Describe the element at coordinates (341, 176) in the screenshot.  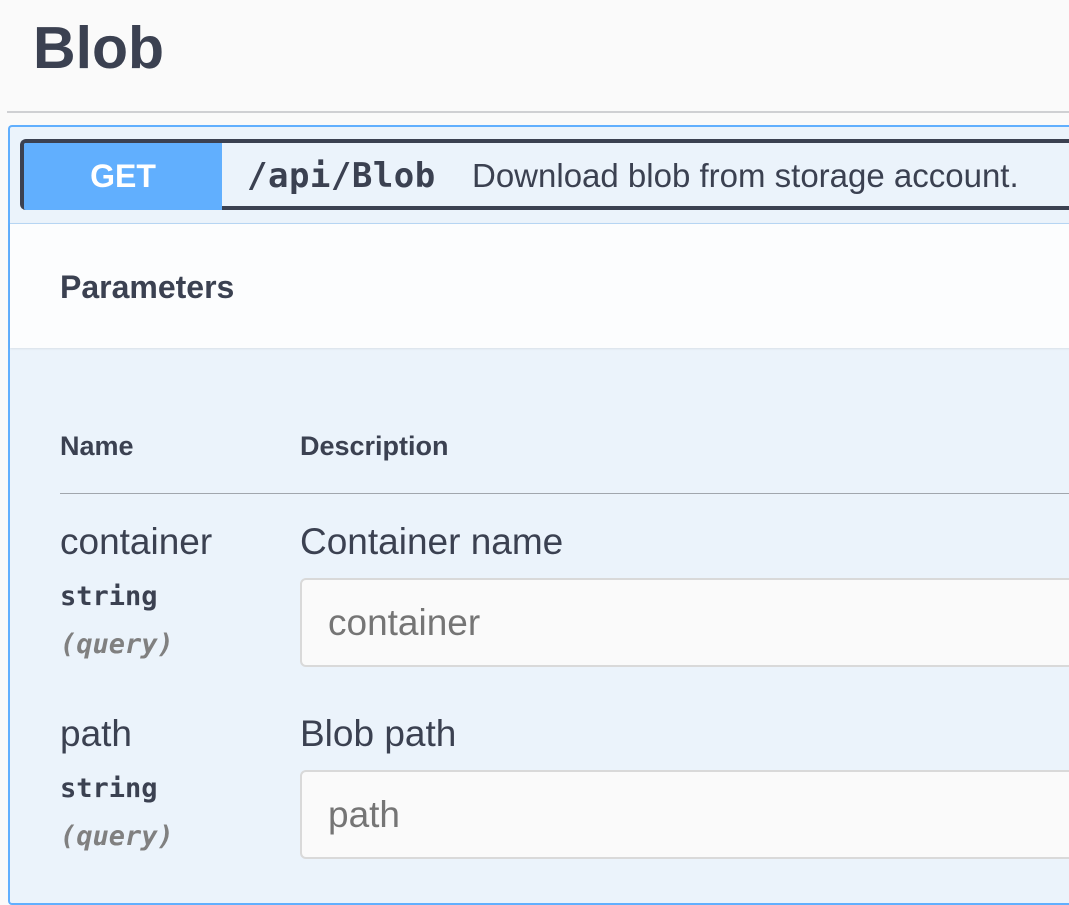
I see `operation-path: /api/Blob` at that location.